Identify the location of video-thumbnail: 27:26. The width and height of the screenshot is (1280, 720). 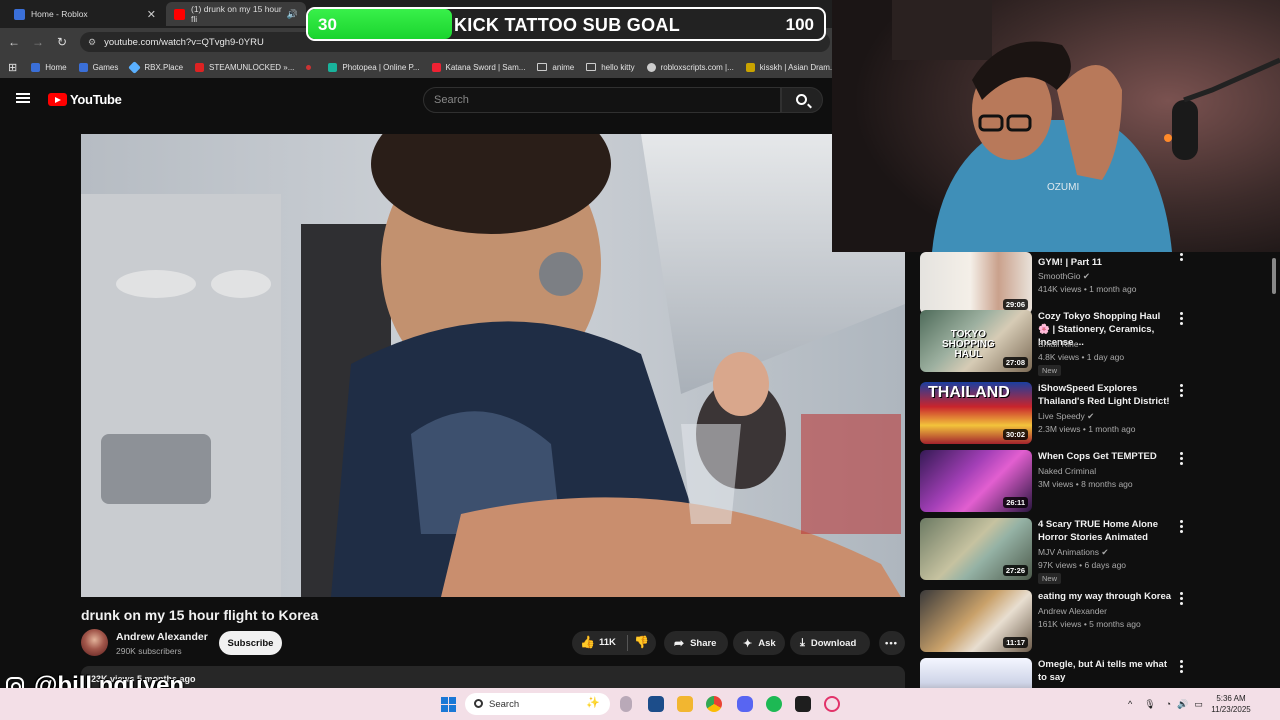
(976, 549).